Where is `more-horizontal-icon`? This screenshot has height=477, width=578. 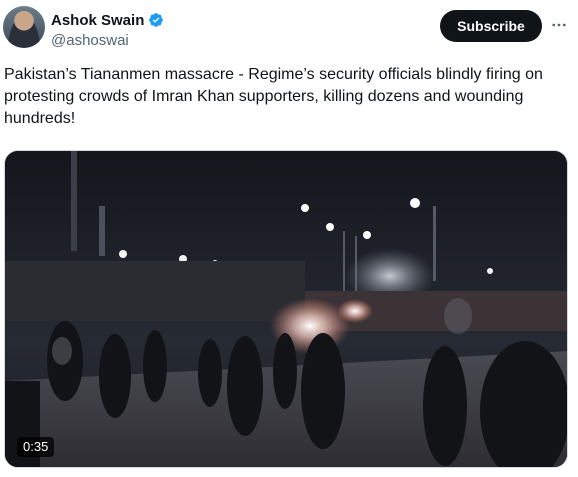 more-horizontal-icon is located at coordinates (559, 25).